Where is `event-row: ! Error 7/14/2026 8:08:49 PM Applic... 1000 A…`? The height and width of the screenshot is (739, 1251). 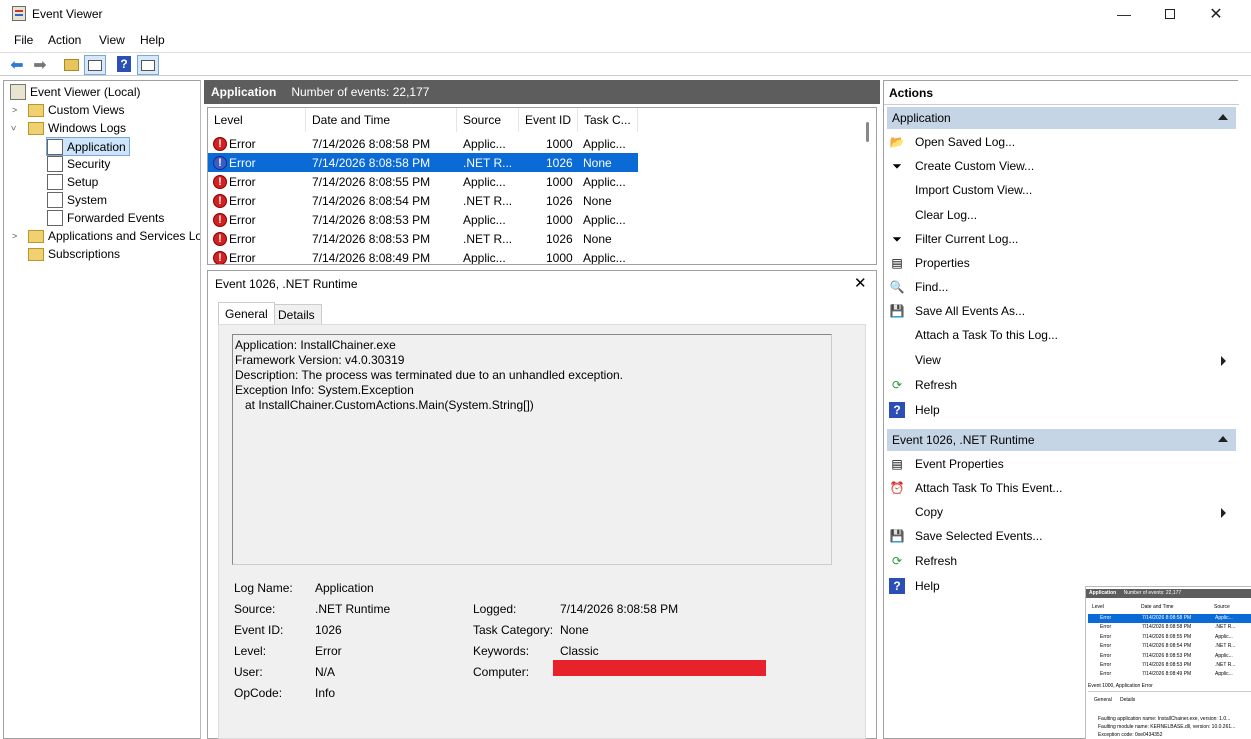 event-row: ! Error 7/14/2026 8:08:49 PM Applic... 1000 A… is located at coordinates (423, 256).